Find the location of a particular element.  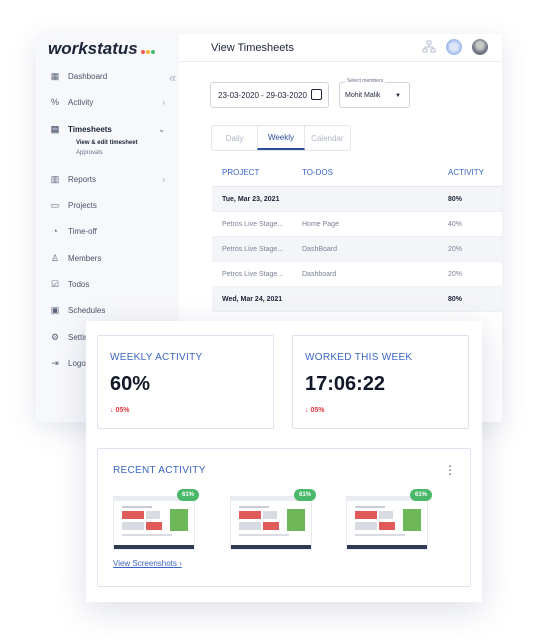

worked-this-week-change: ↓ 05% is located at coordinates (314, 410).